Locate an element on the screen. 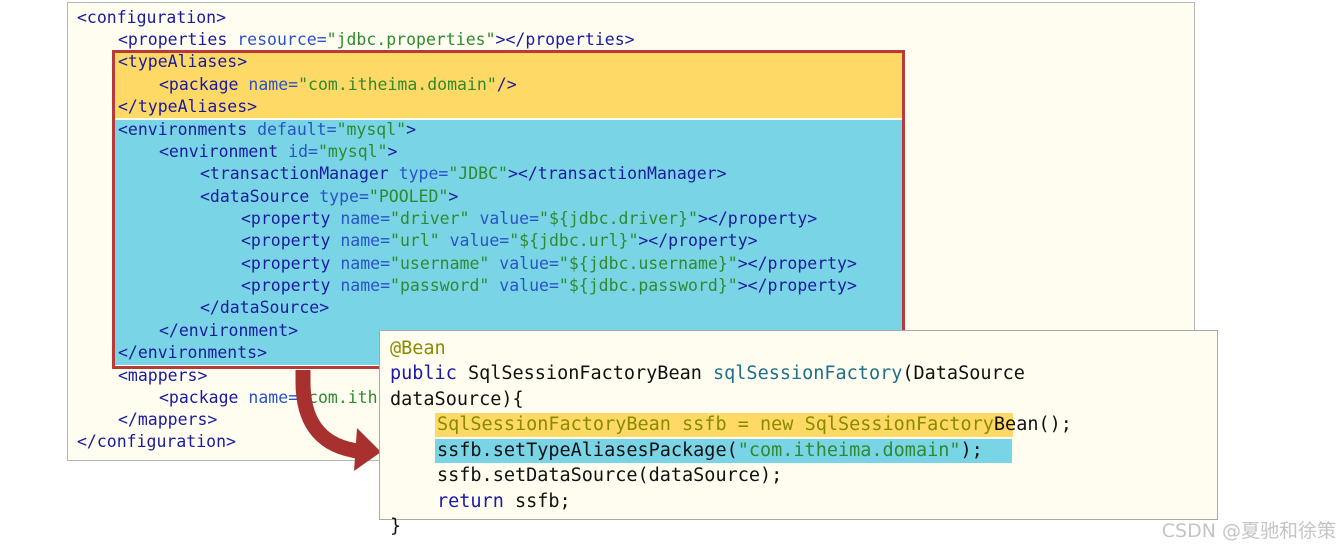 This screenshot has height=552, width=1342. java-token: Bean(); is located at coordinates (1032, 424).